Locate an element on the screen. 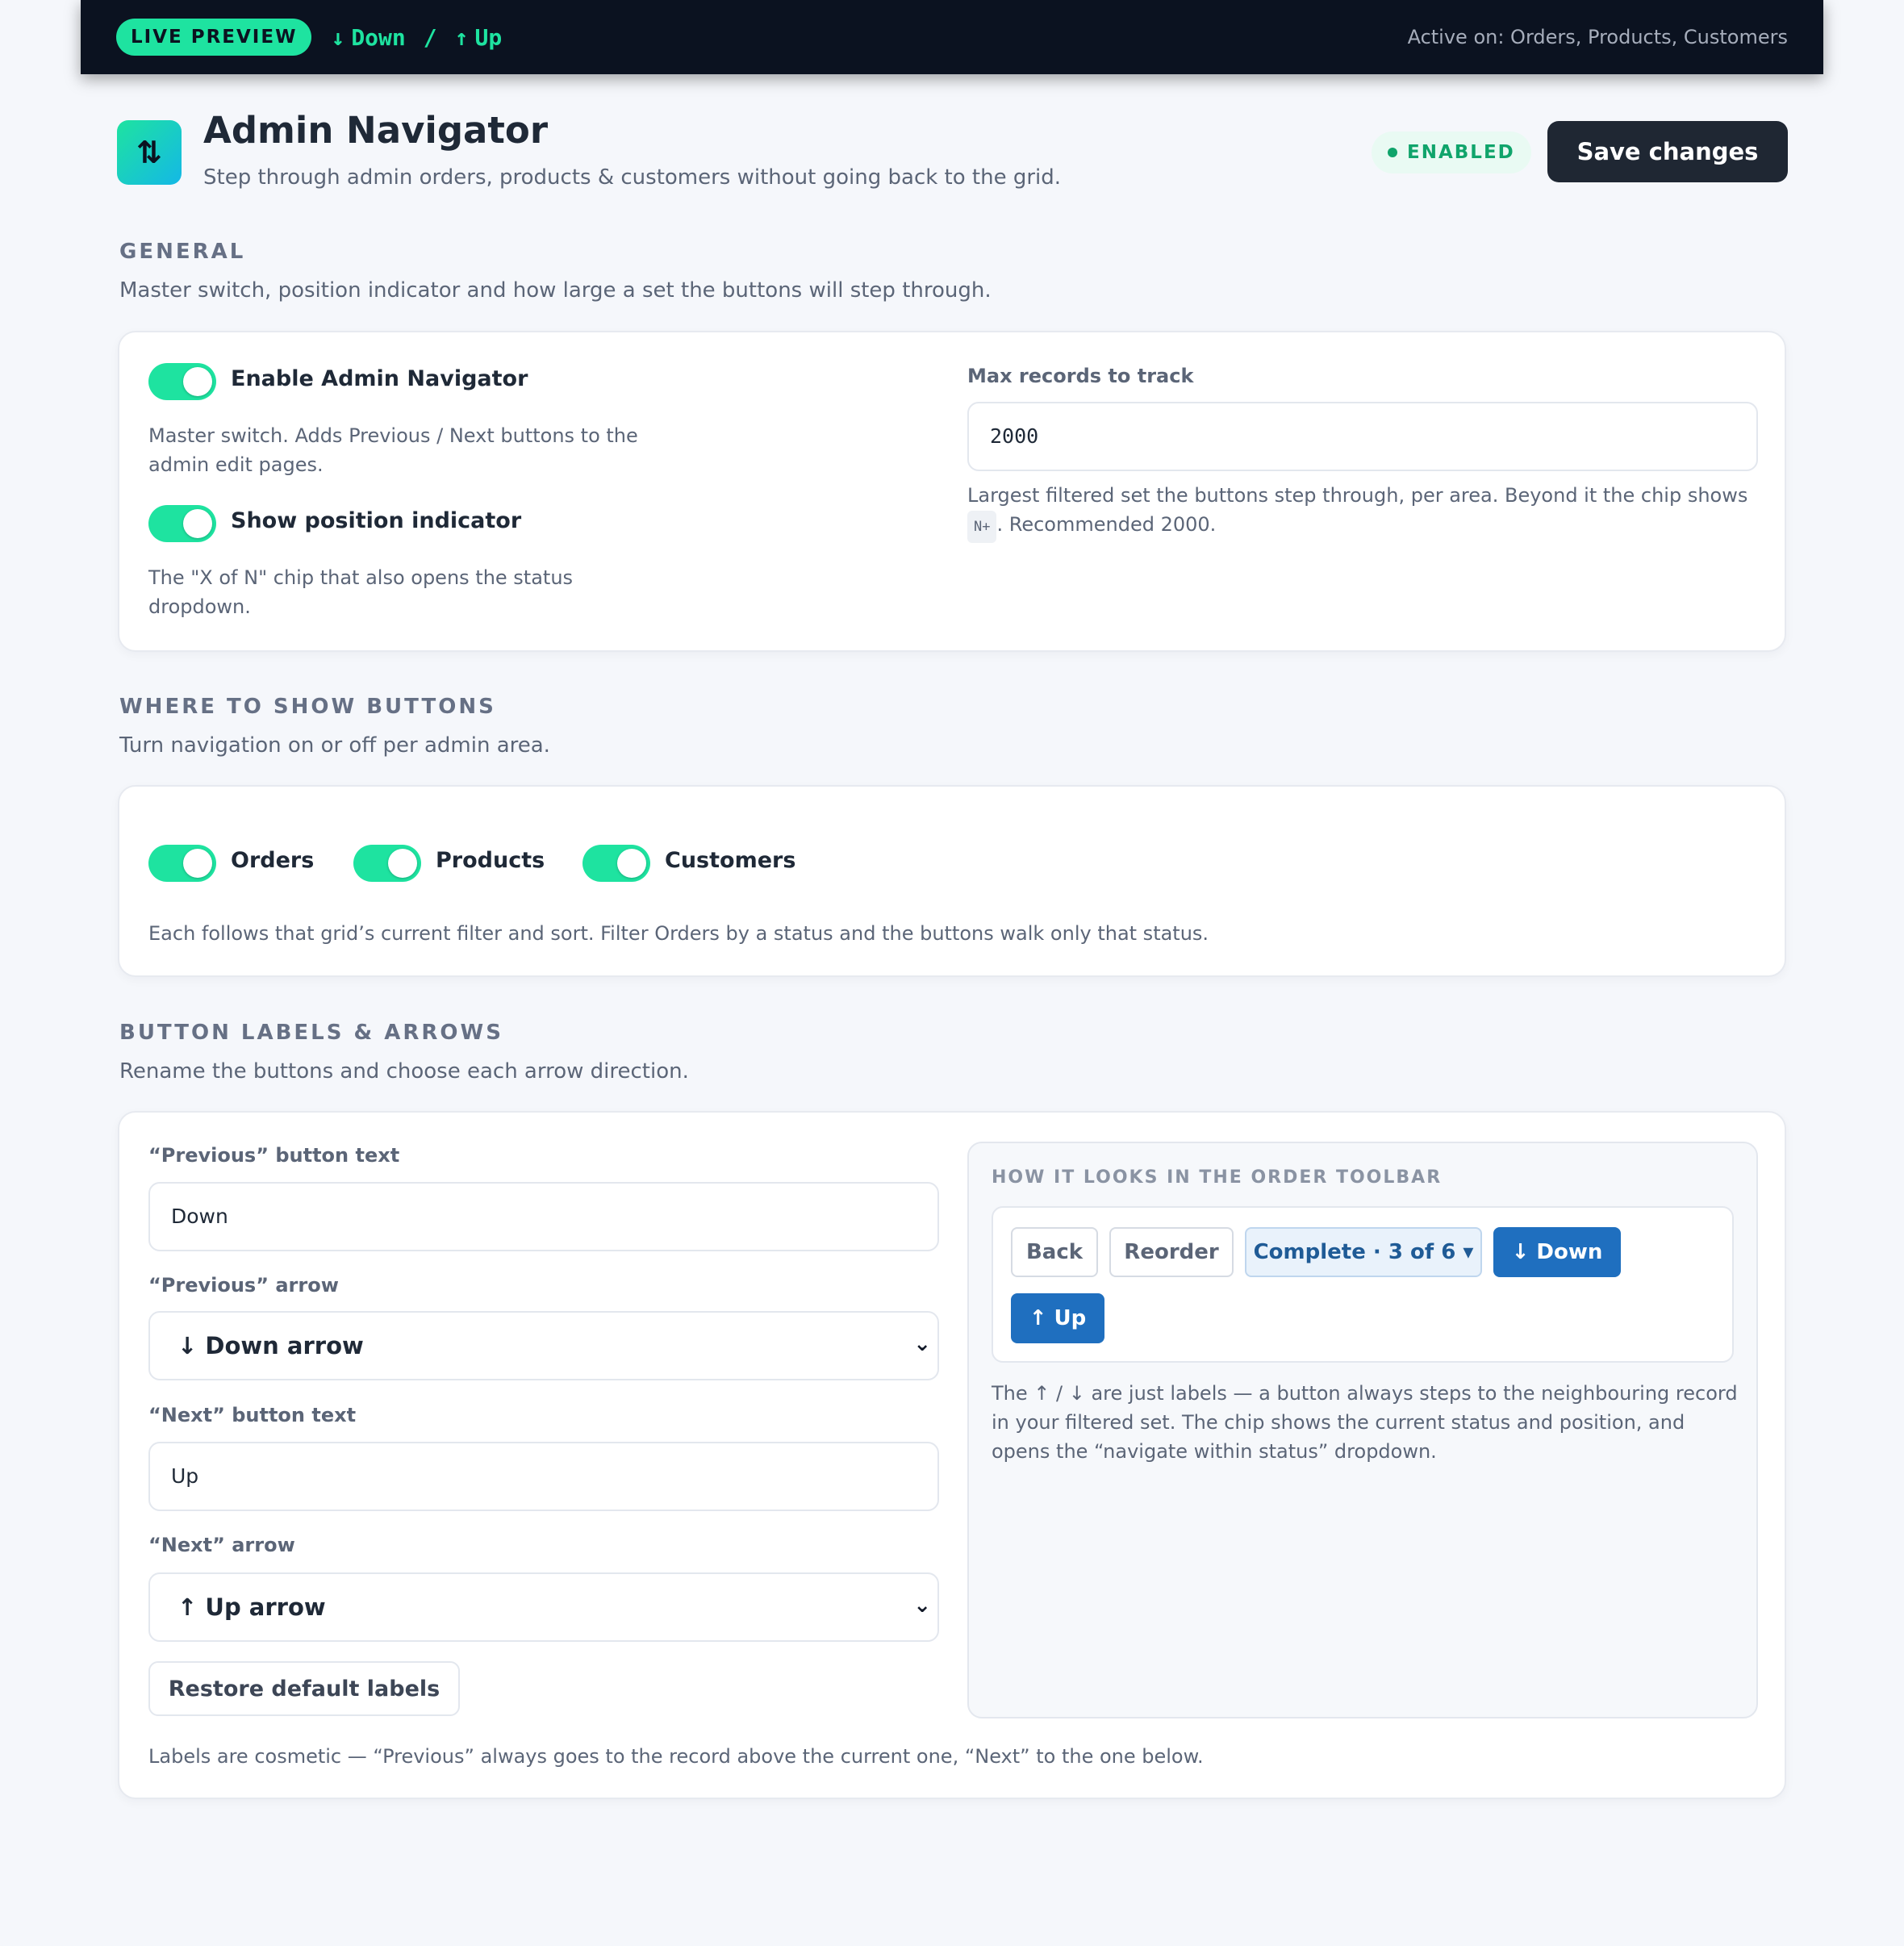  next-text-label: “Next” button text is located at coordinates (253, 1415).